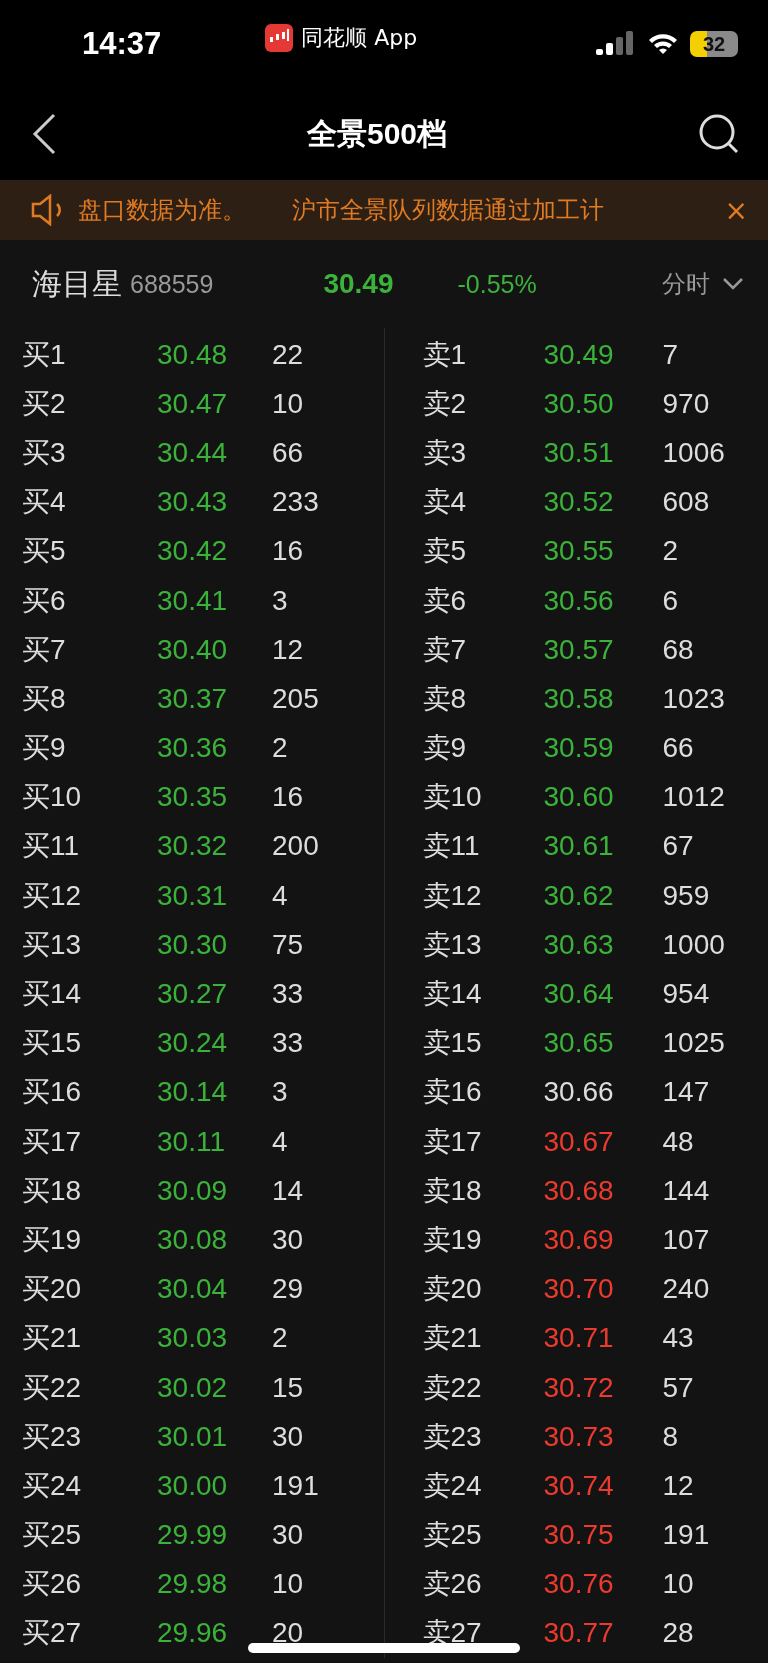  What do you see at coordinates (44, 502) in the screenshot?
I see `level-label: 买4` at bounding box center [44, 502].